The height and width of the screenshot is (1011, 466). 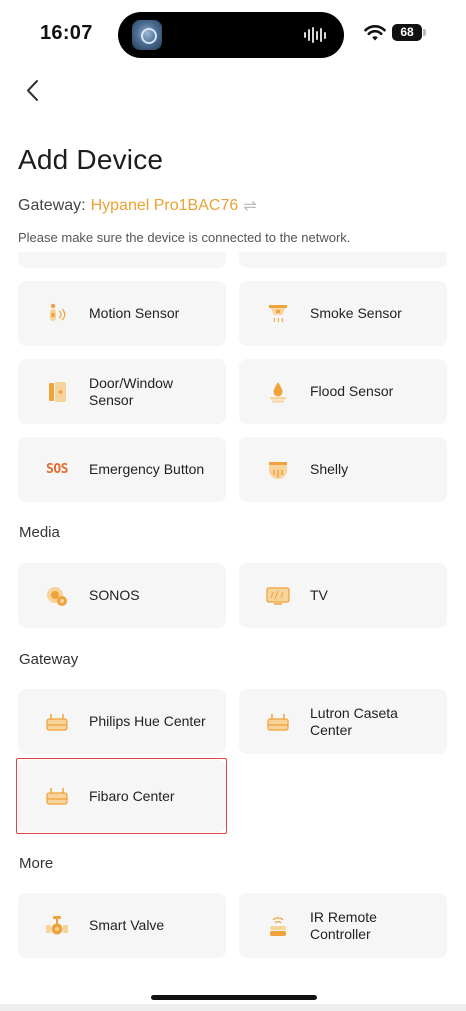 What do you see at coordinates (114, 595) in the screenshot?
I see `device-card-label: SONOS` at bounding box center [114, 595].